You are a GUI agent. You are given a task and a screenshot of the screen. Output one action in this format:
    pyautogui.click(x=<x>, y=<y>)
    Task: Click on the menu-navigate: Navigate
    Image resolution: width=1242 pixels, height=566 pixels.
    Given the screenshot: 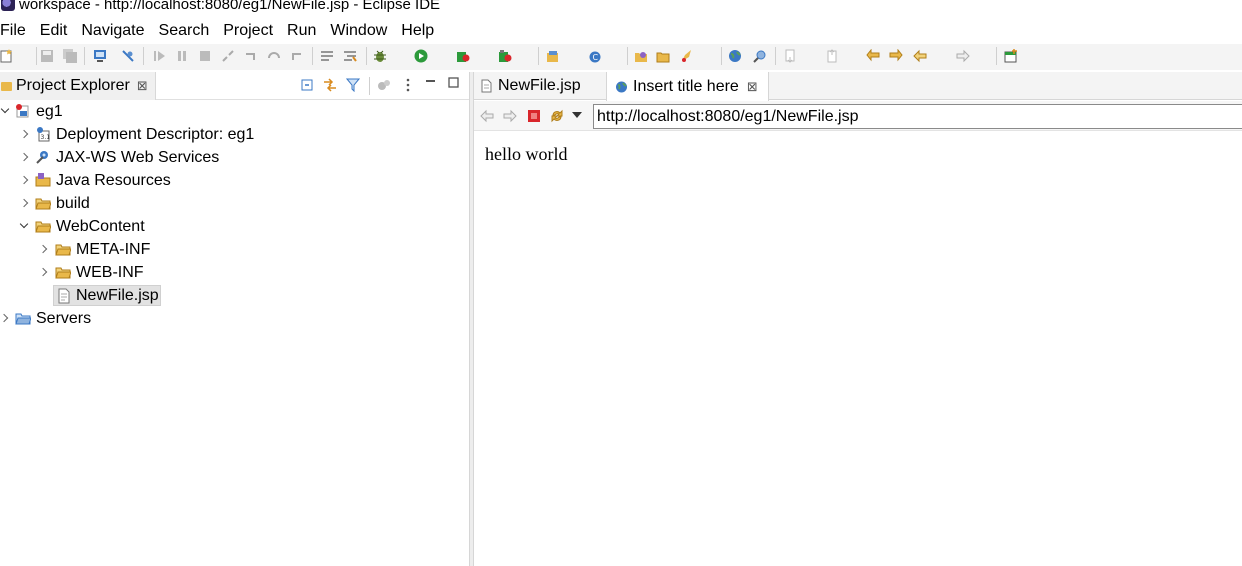 What is the action you would take?
    pyautogui.click(x=112, y=31)
    